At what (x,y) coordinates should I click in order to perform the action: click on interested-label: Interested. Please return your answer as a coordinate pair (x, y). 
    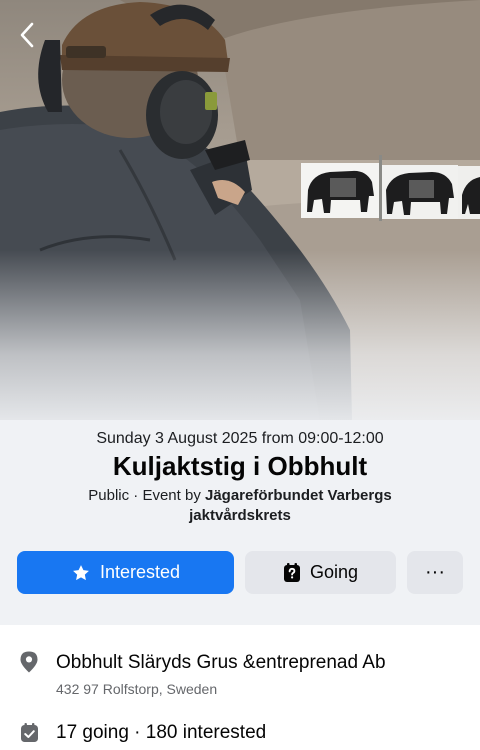
    Looking at the image, I should click on (140, 572).